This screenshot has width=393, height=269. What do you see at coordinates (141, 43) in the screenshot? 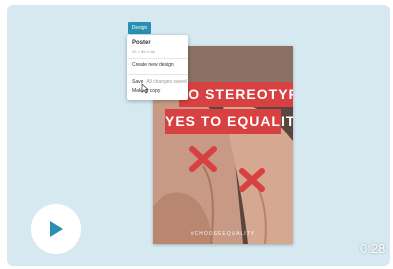
I see `menu-title: Poster` at bounding box center [141, 43].